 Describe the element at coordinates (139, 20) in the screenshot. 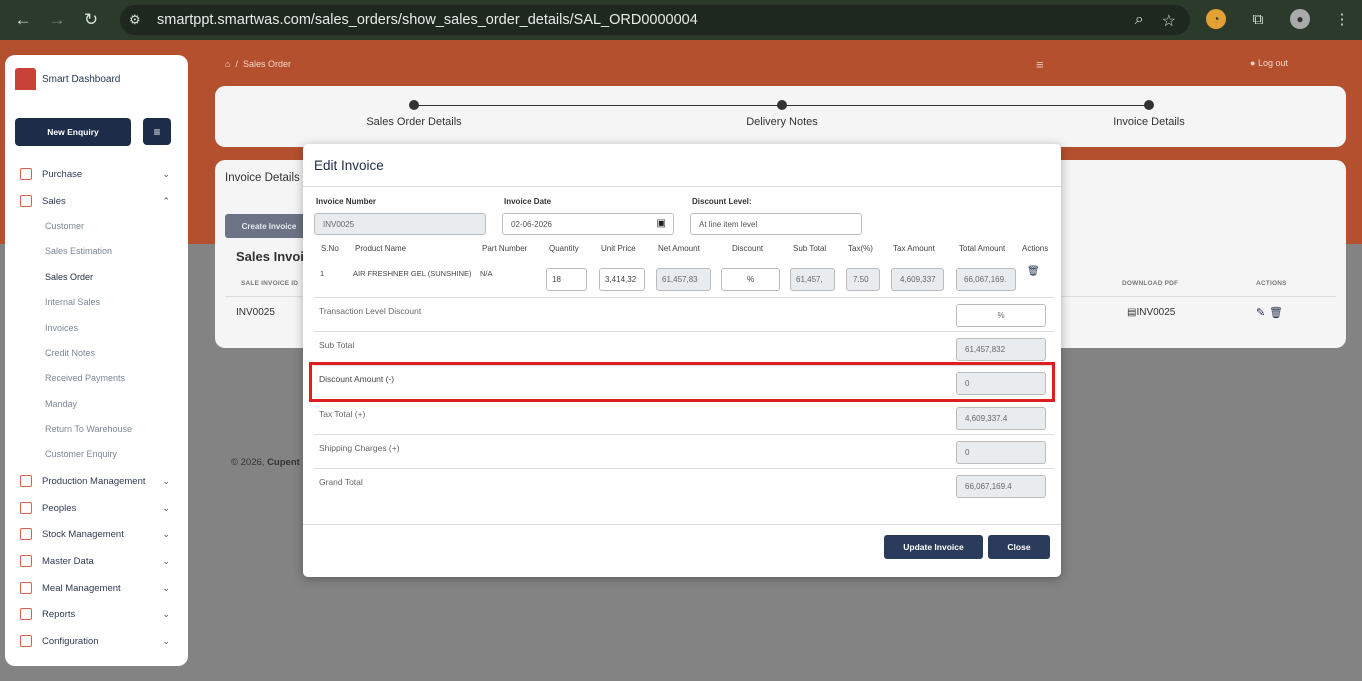

I see `site-settings-icon: ⚙` at that location.